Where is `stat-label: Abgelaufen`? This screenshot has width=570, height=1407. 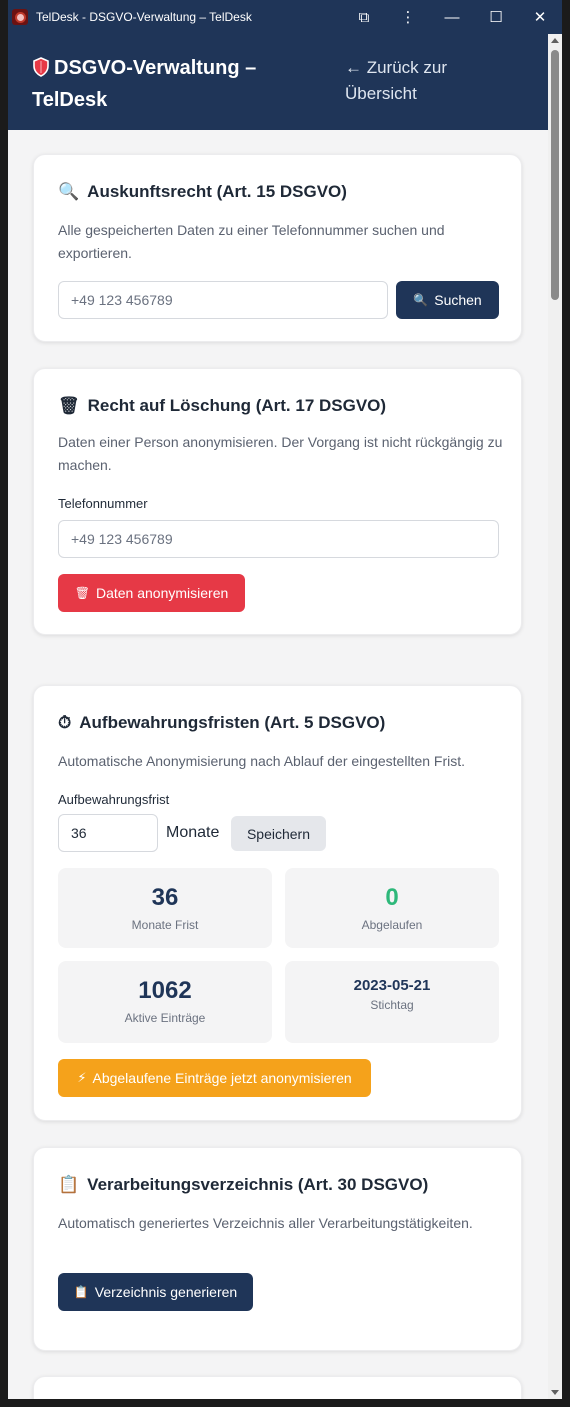
stat-label: Abgelaufen is located at coordinates (392, 925).